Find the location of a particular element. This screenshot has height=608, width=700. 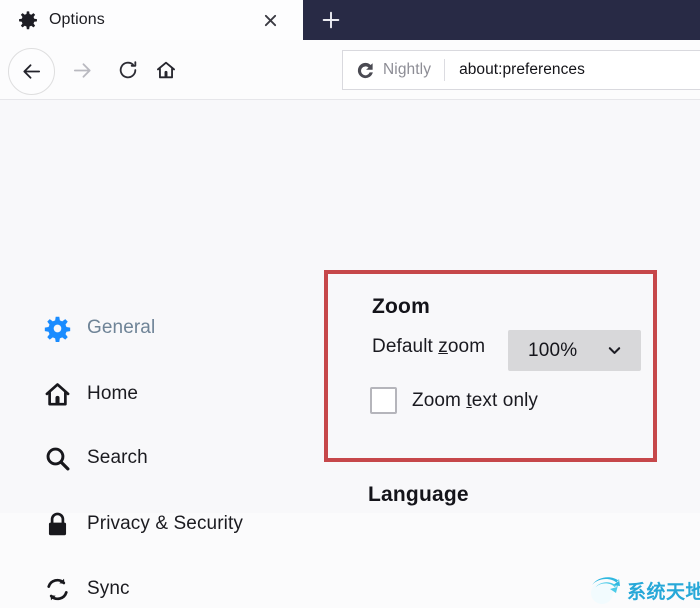

sidebar-item-home: Home is located at coordinates (91, 394).